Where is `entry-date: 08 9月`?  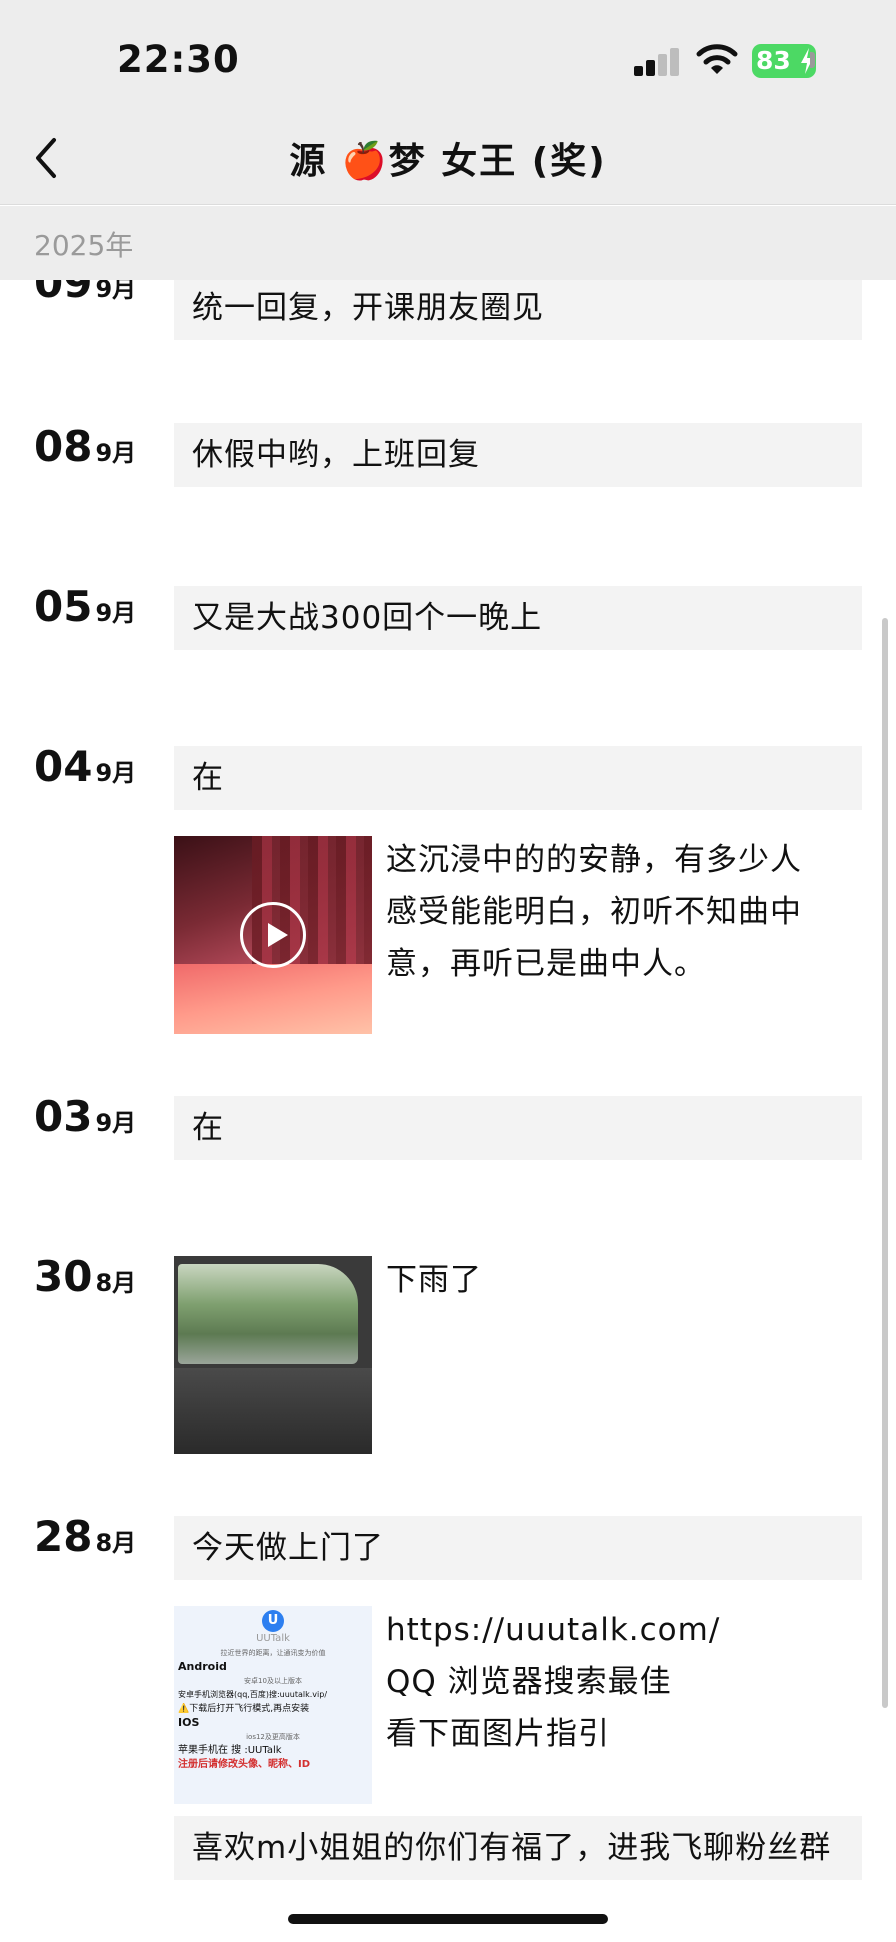 entry-date: 08 9月 is located at coordinates (85, 456).